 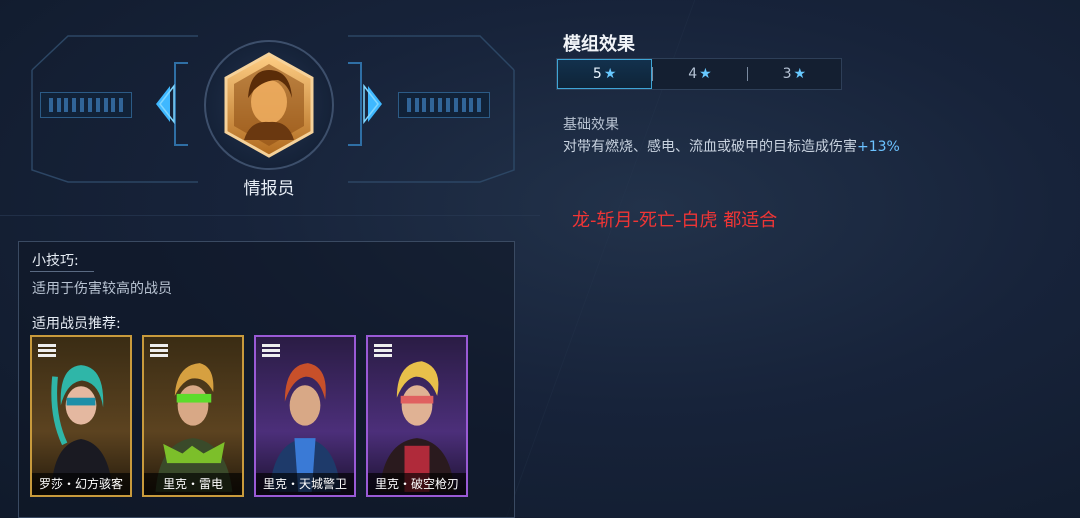 What do you see at coordinates (270, 215) in the screenshot?
I see `bg-line` at bounding box center [270, 215].